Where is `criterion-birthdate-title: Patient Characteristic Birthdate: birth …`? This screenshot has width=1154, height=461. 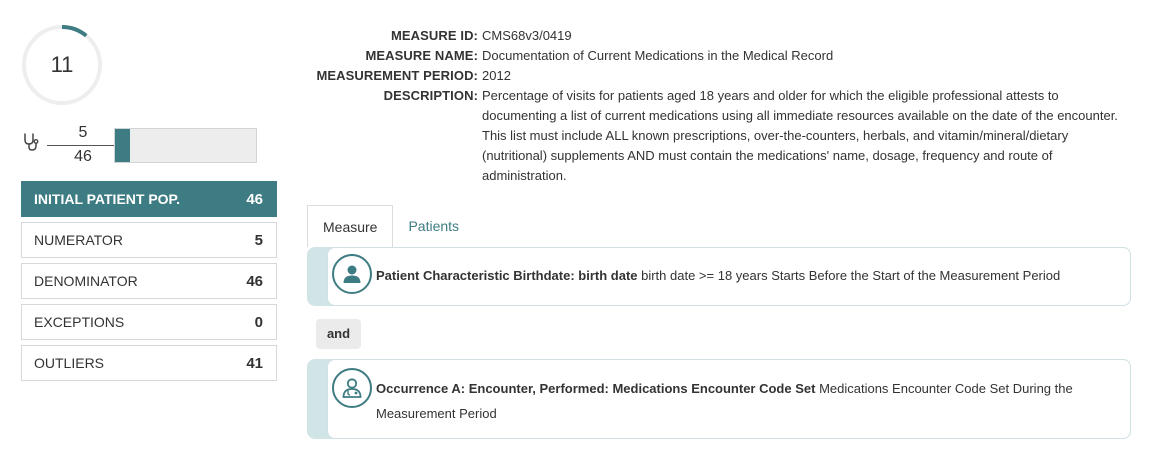
criterion-birthdate-title: Patient Characteristic Birthdate: birth … is located at coordinates (507, 275).